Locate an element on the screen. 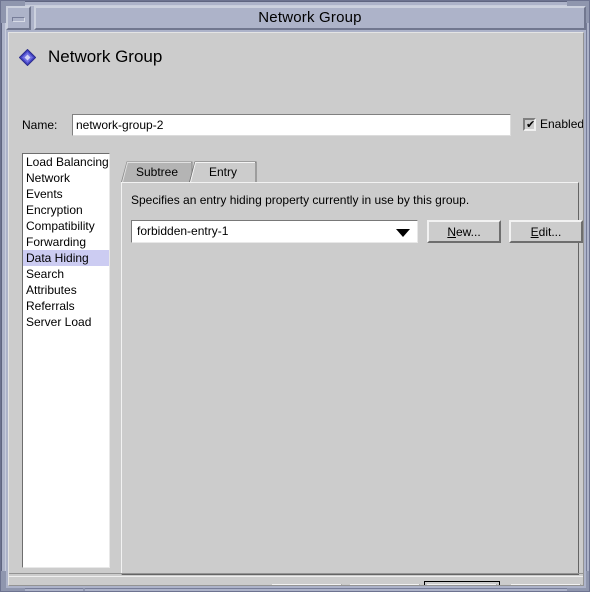  sidebar-item-encryption: Encryption is located at coordinates (66, 210).